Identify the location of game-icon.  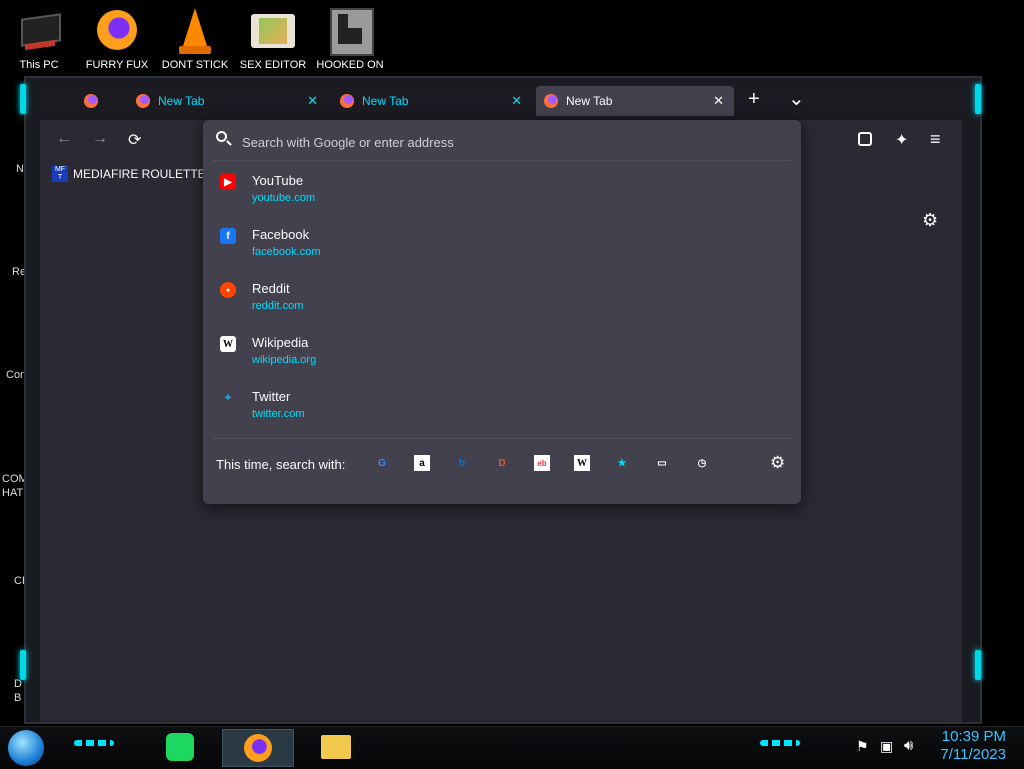
(350, 32).